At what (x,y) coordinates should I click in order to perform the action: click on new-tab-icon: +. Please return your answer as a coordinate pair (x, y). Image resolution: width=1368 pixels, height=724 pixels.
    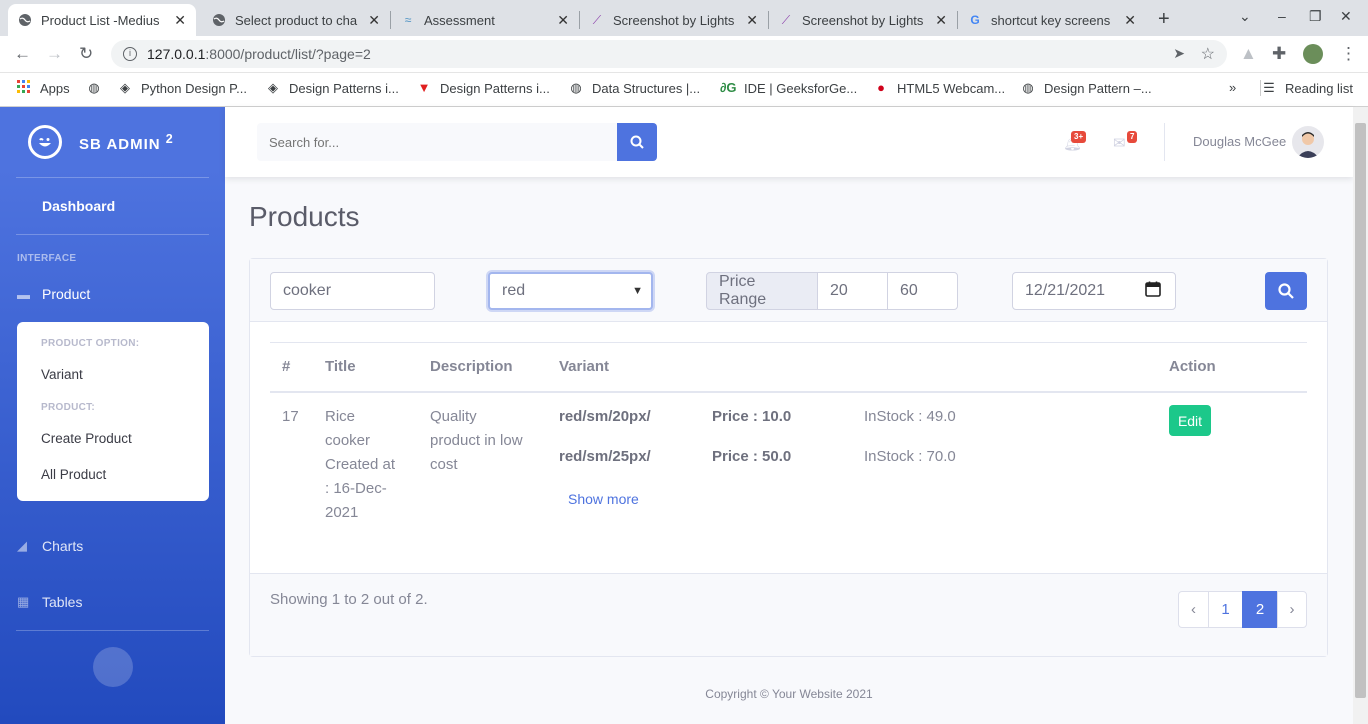
    Looking at the image, I should click on (1164, 19).